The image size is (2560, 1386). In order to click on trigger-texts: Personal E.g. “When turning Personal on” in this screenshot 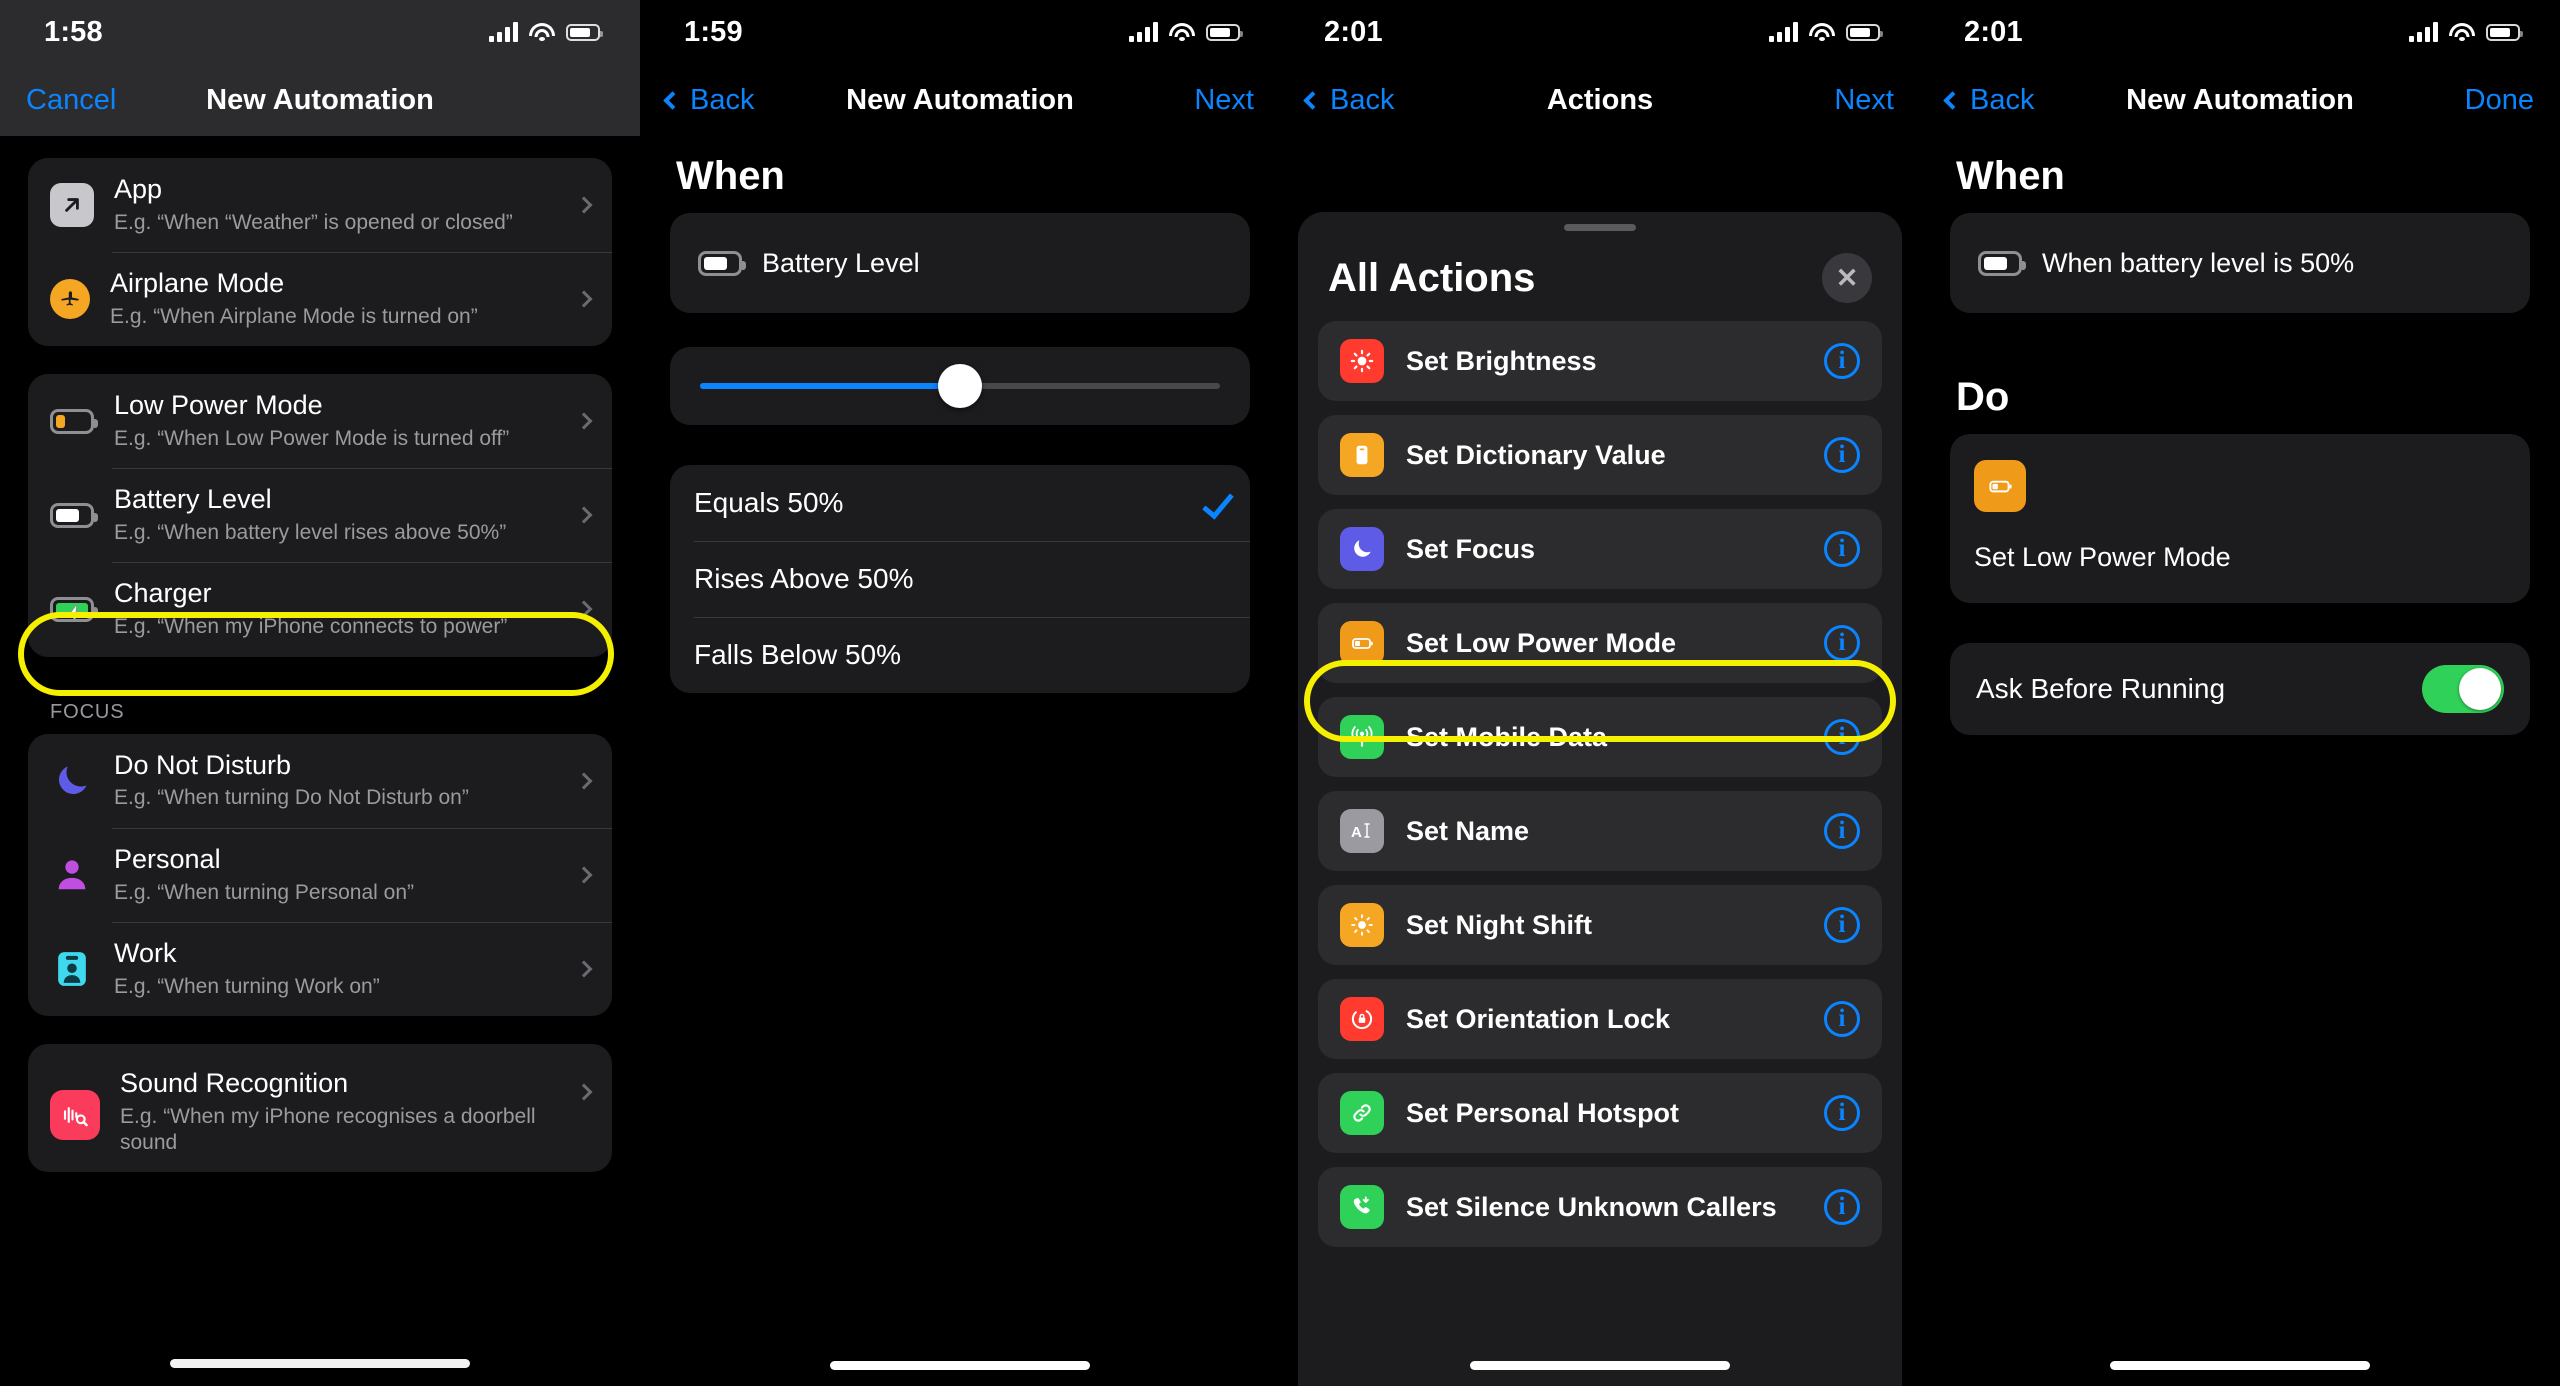, I will do `click(333, 875)`.